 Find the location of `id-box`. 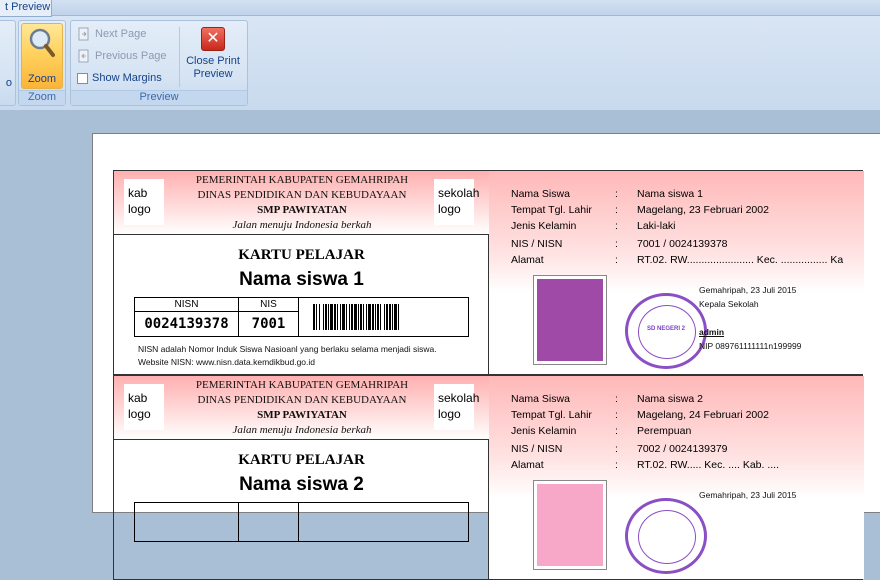

id-box is located at coordinates (301, 522).